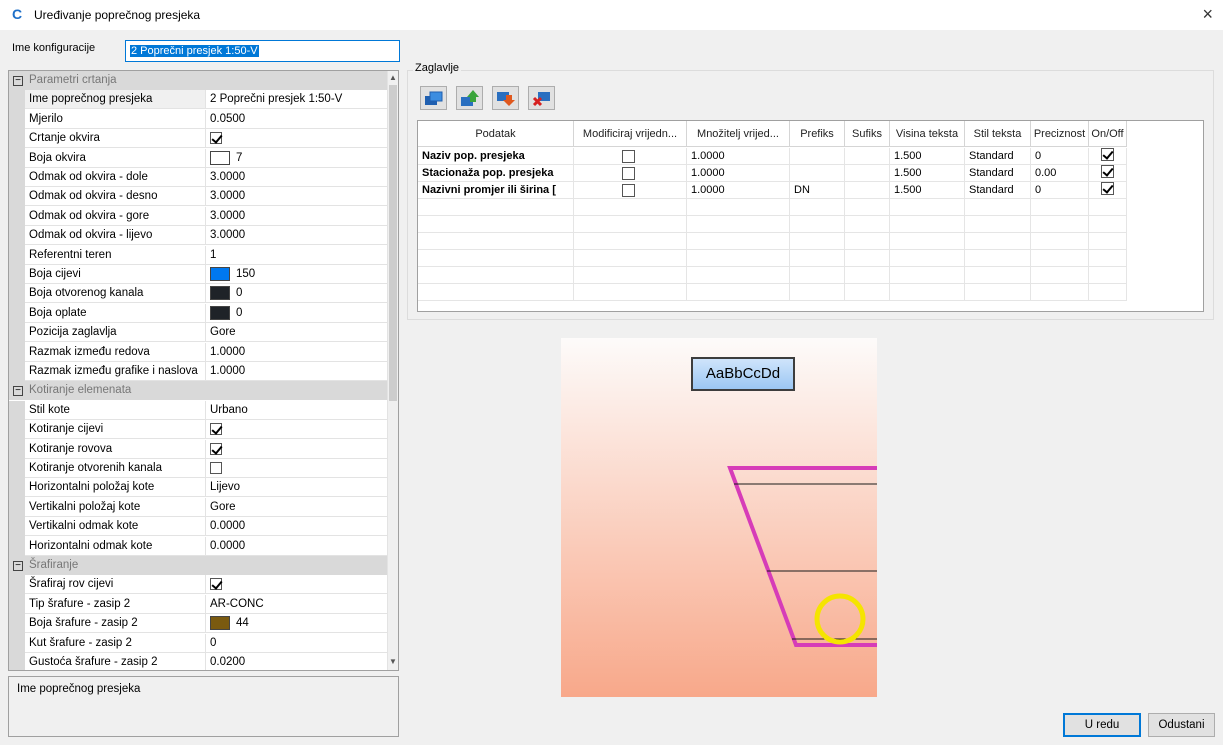 The width and height of the screenshot is (1223, 745). What do you see at coordinates (393, 243) in the screenshot?
I see `scrollbar-thumb` at bounding box center [393, 243].